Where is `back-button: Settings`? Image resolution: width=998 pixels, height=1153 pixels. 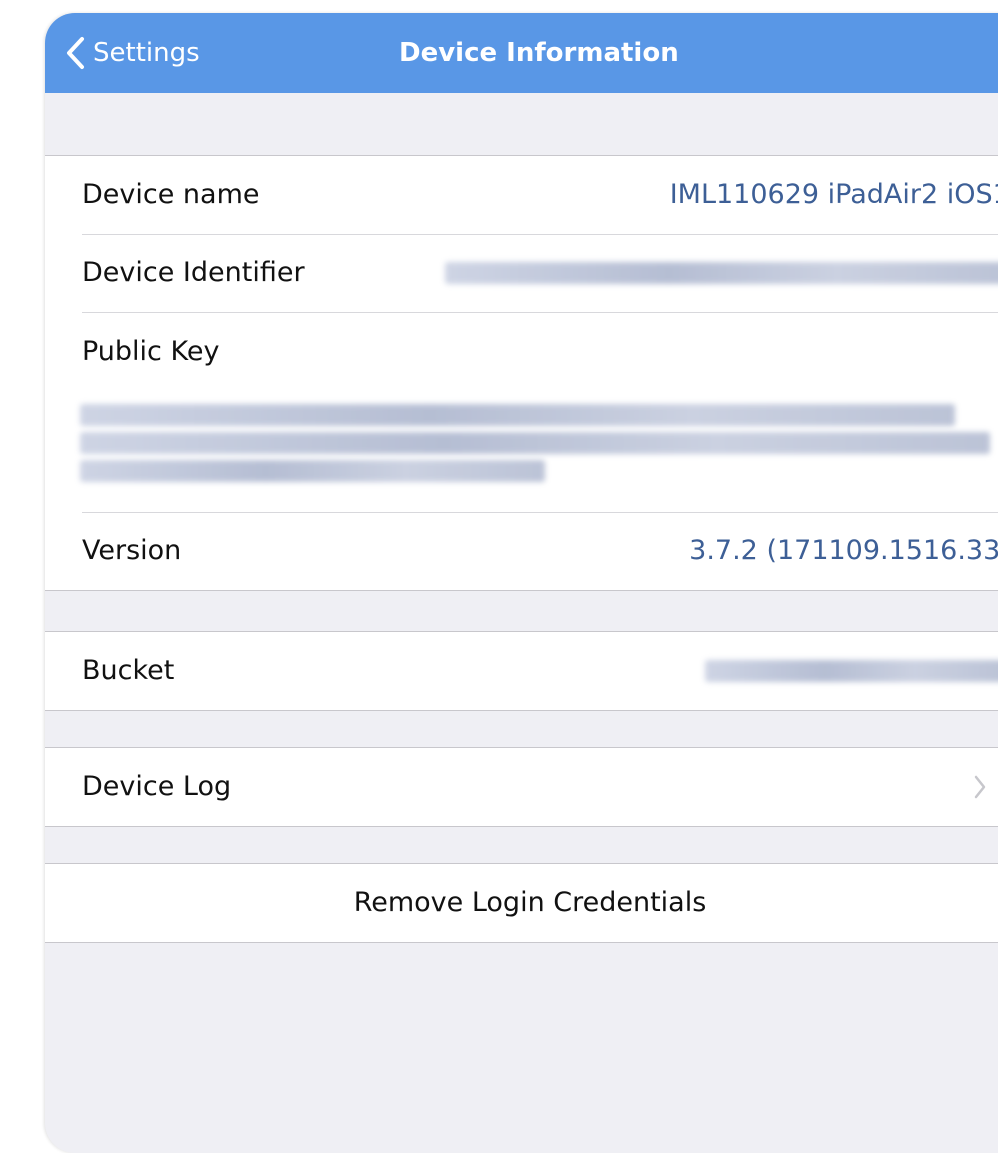
back-button: Settings is located at coordinates (132, 53).